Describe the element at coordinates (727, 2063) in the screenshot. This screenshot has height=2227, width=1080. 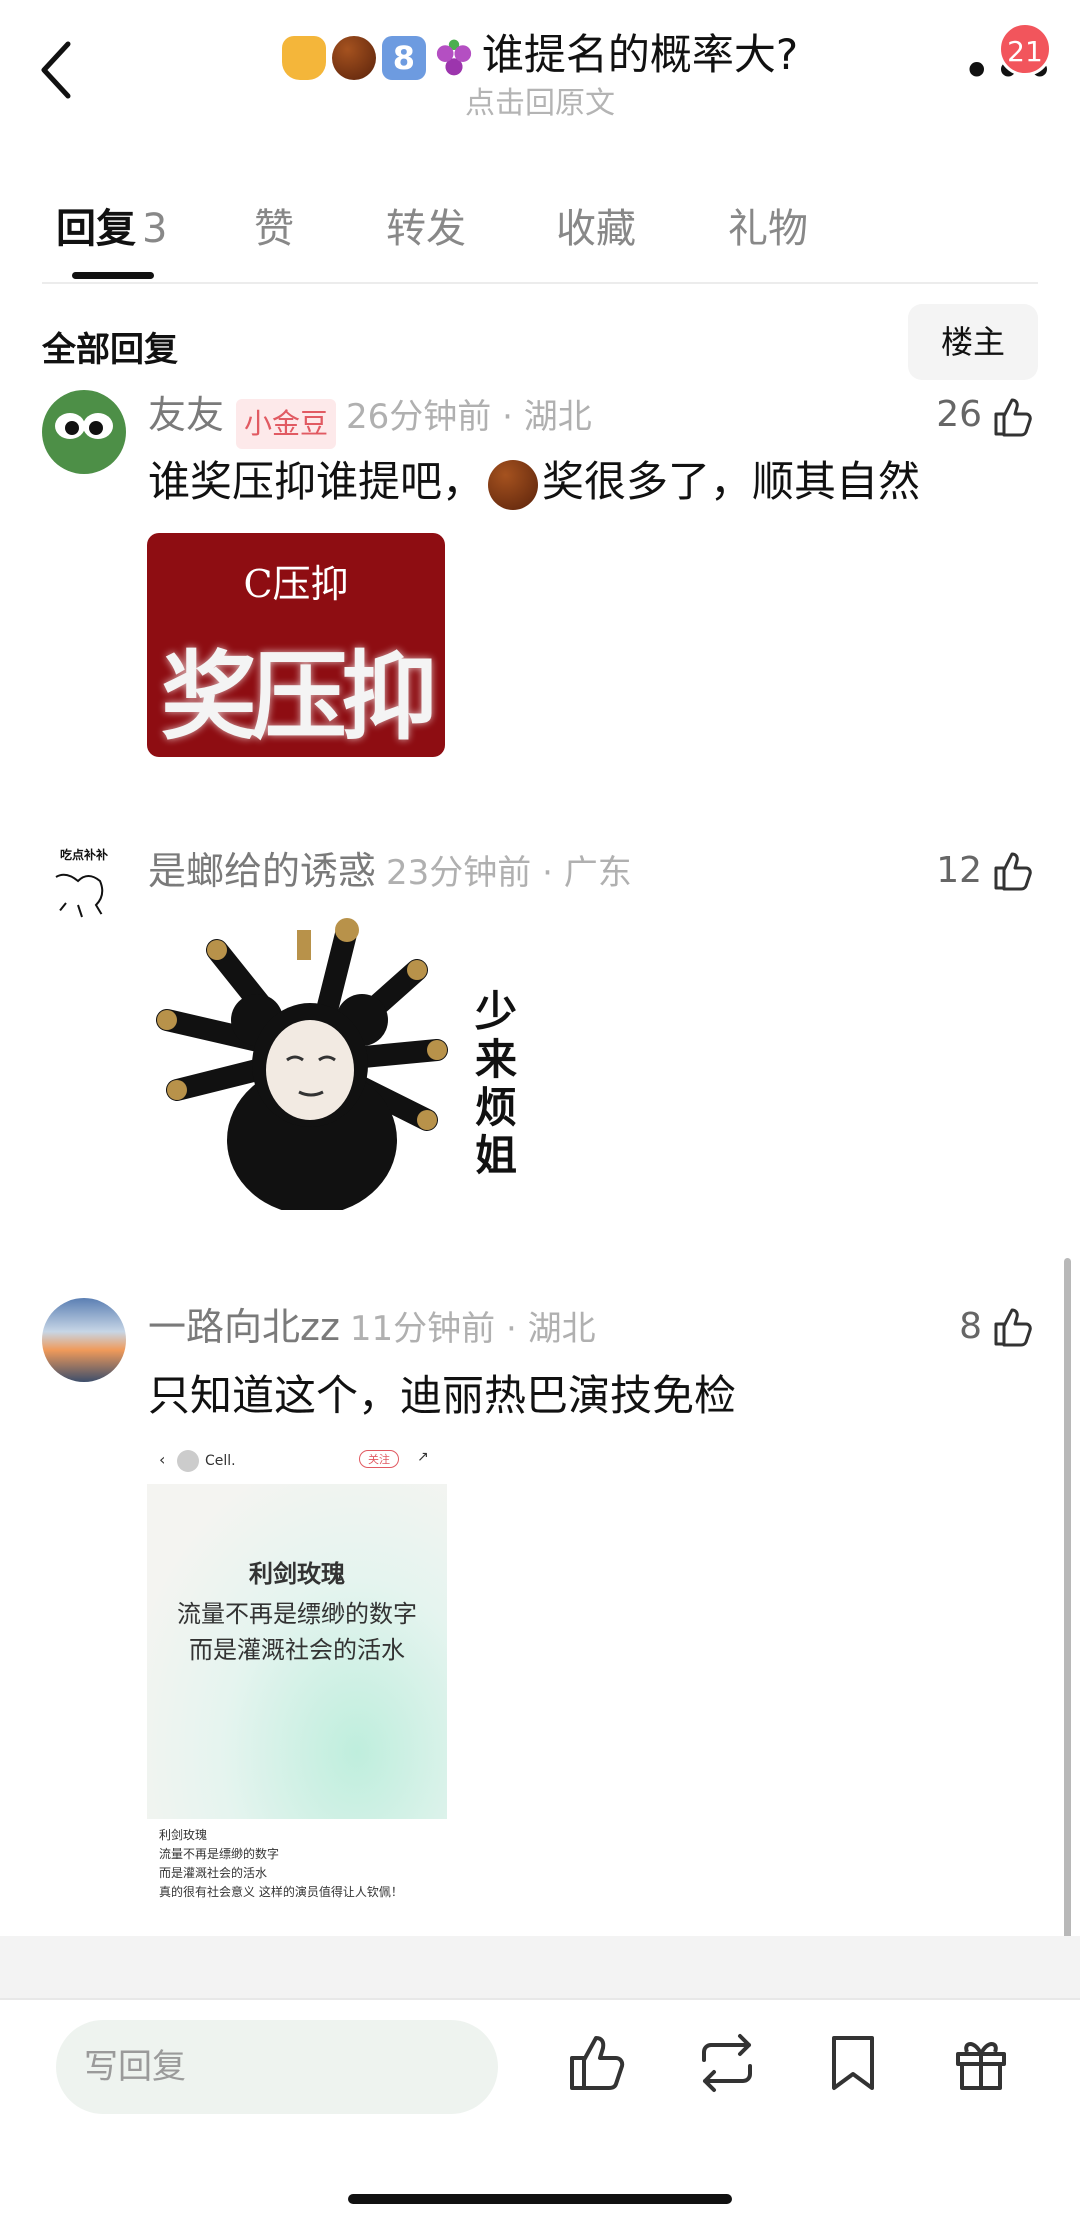
I see `repost-icon` at that location.